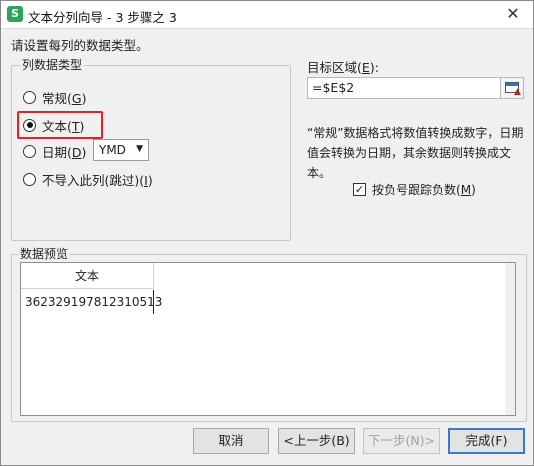 The height and width of the screenshot is (466, 534). I want to click on column-type-legend: 列数据类型, so click(52, 65).